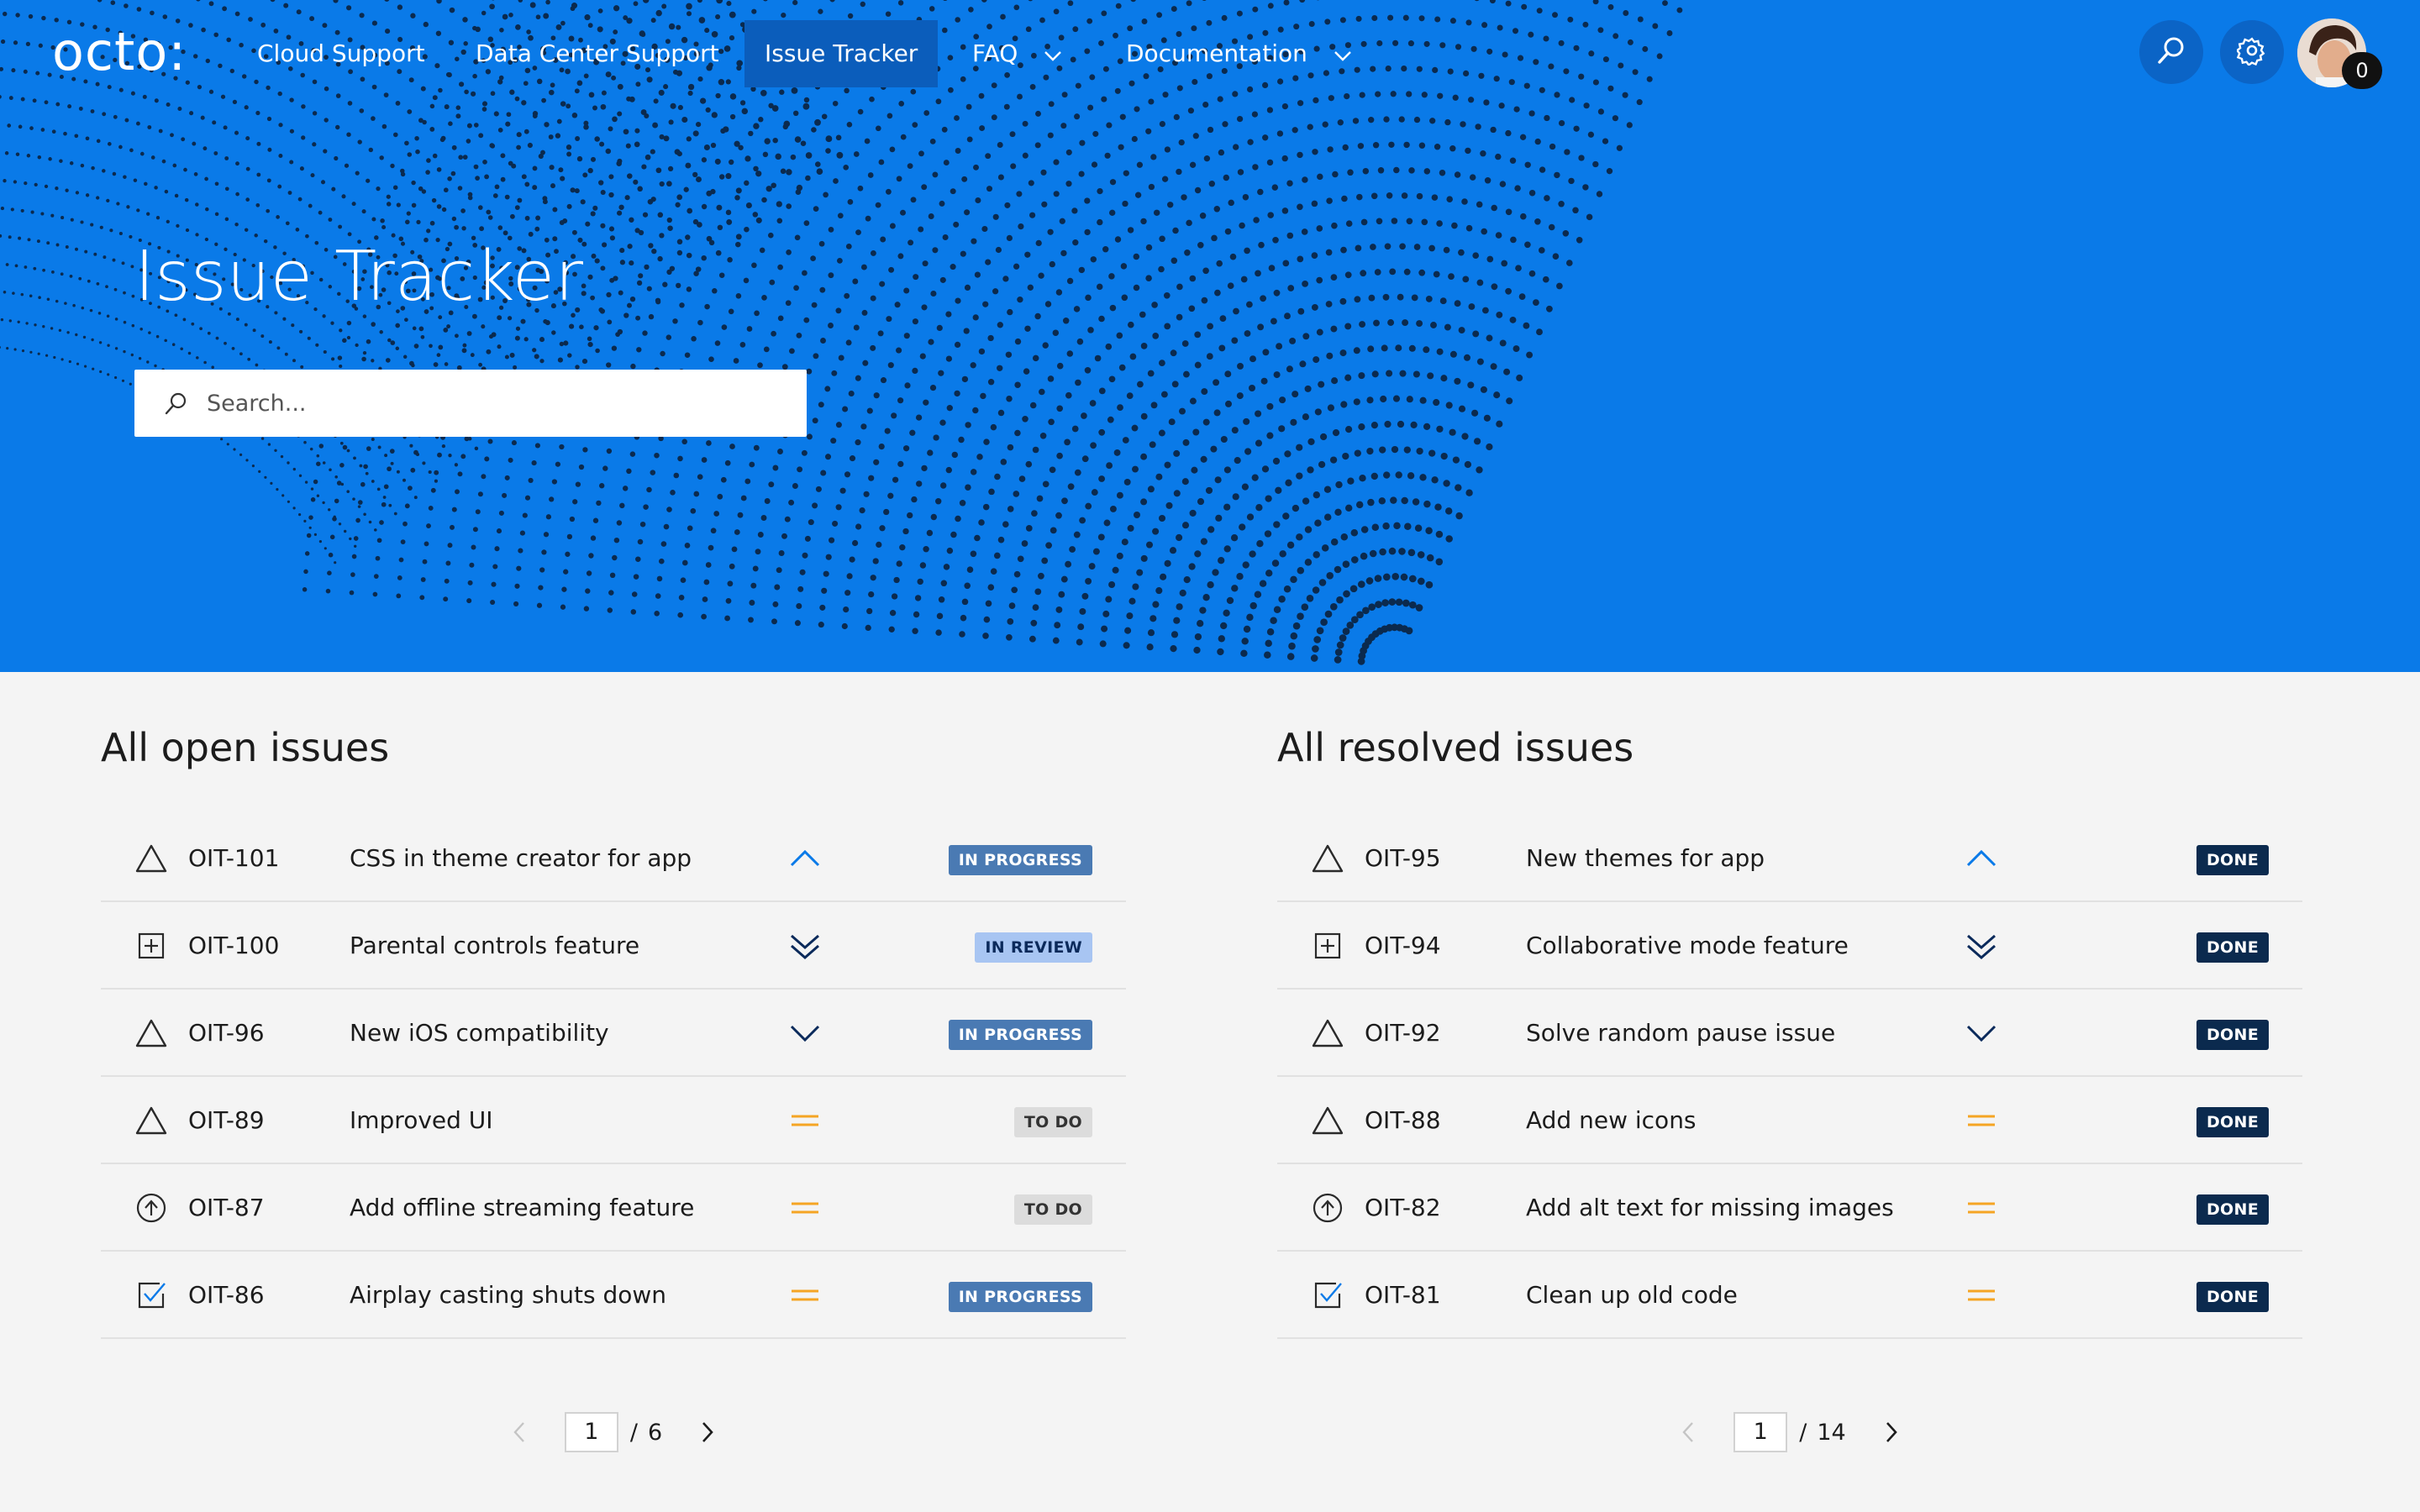 The height and width of the screenshot is (1512, 2420). What do you see at coordinates (508, 1295) in the screenshot?
I see `issue-title: Airplay casting shuts down` at bounding box center [508, 1295].